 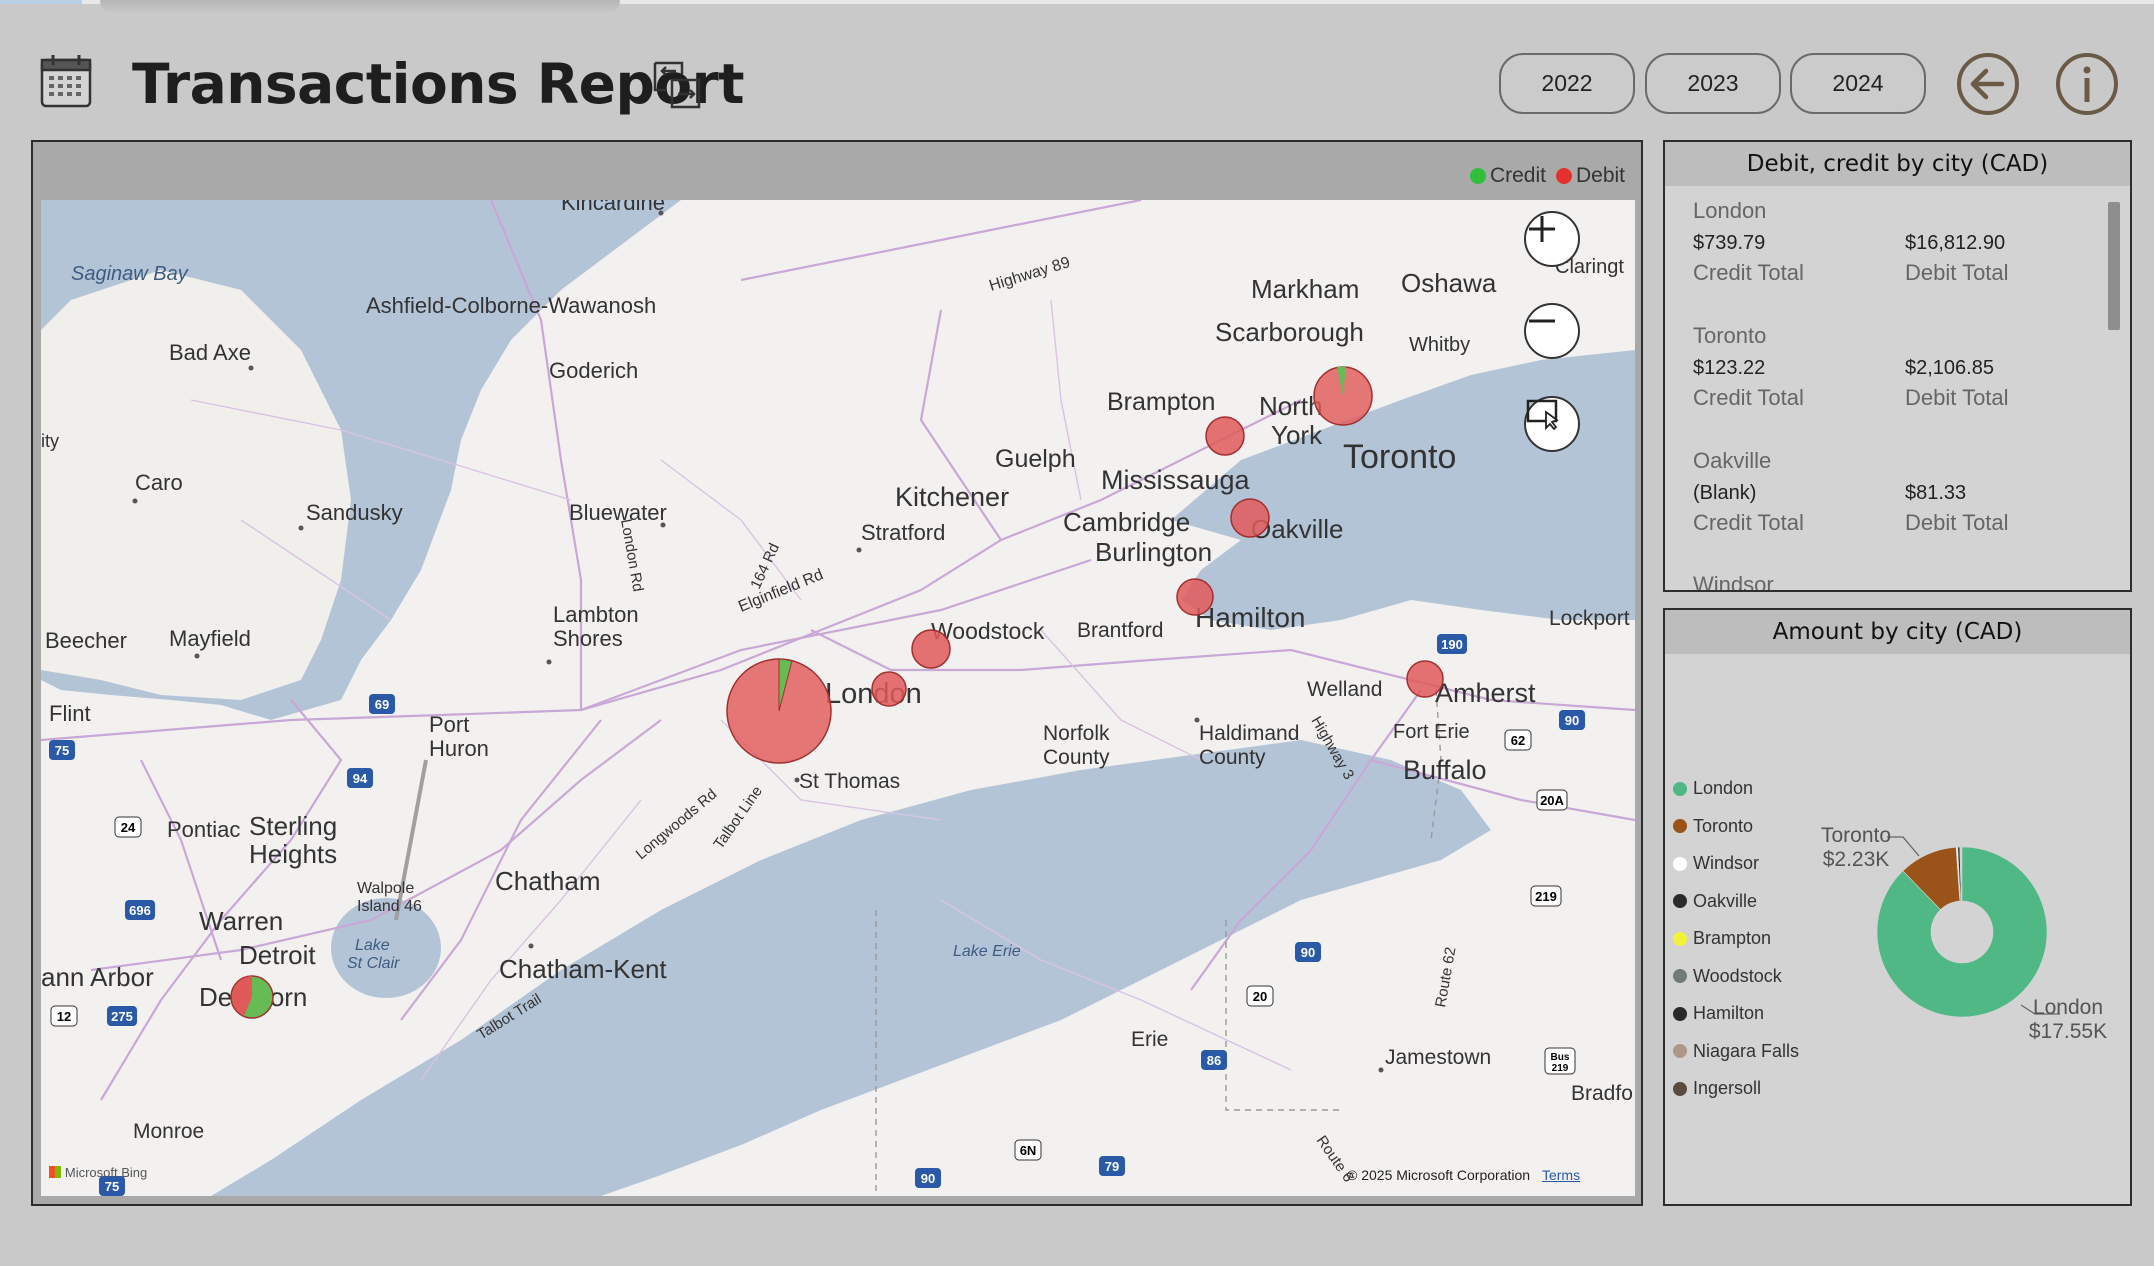 I want to click on toronto-label: Toronto $2.23K, so click(x=1856, y=848).